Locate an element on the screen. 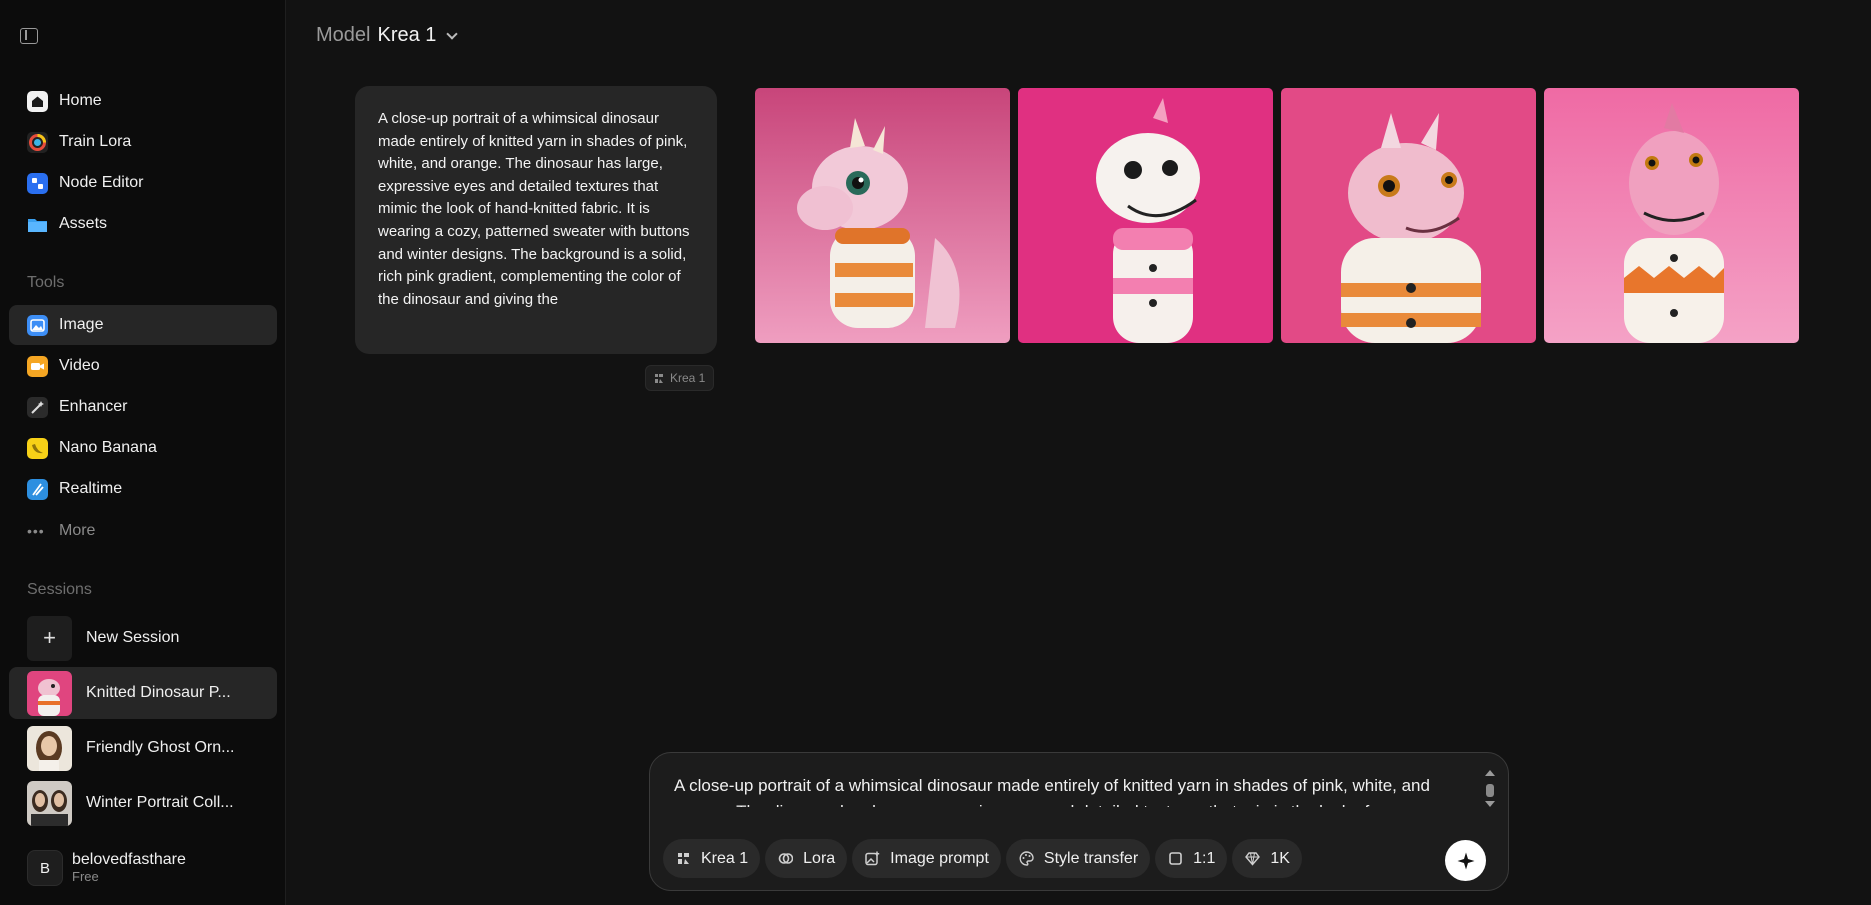  tool-item-label: Enhancer is located at coordinates (93, 406).